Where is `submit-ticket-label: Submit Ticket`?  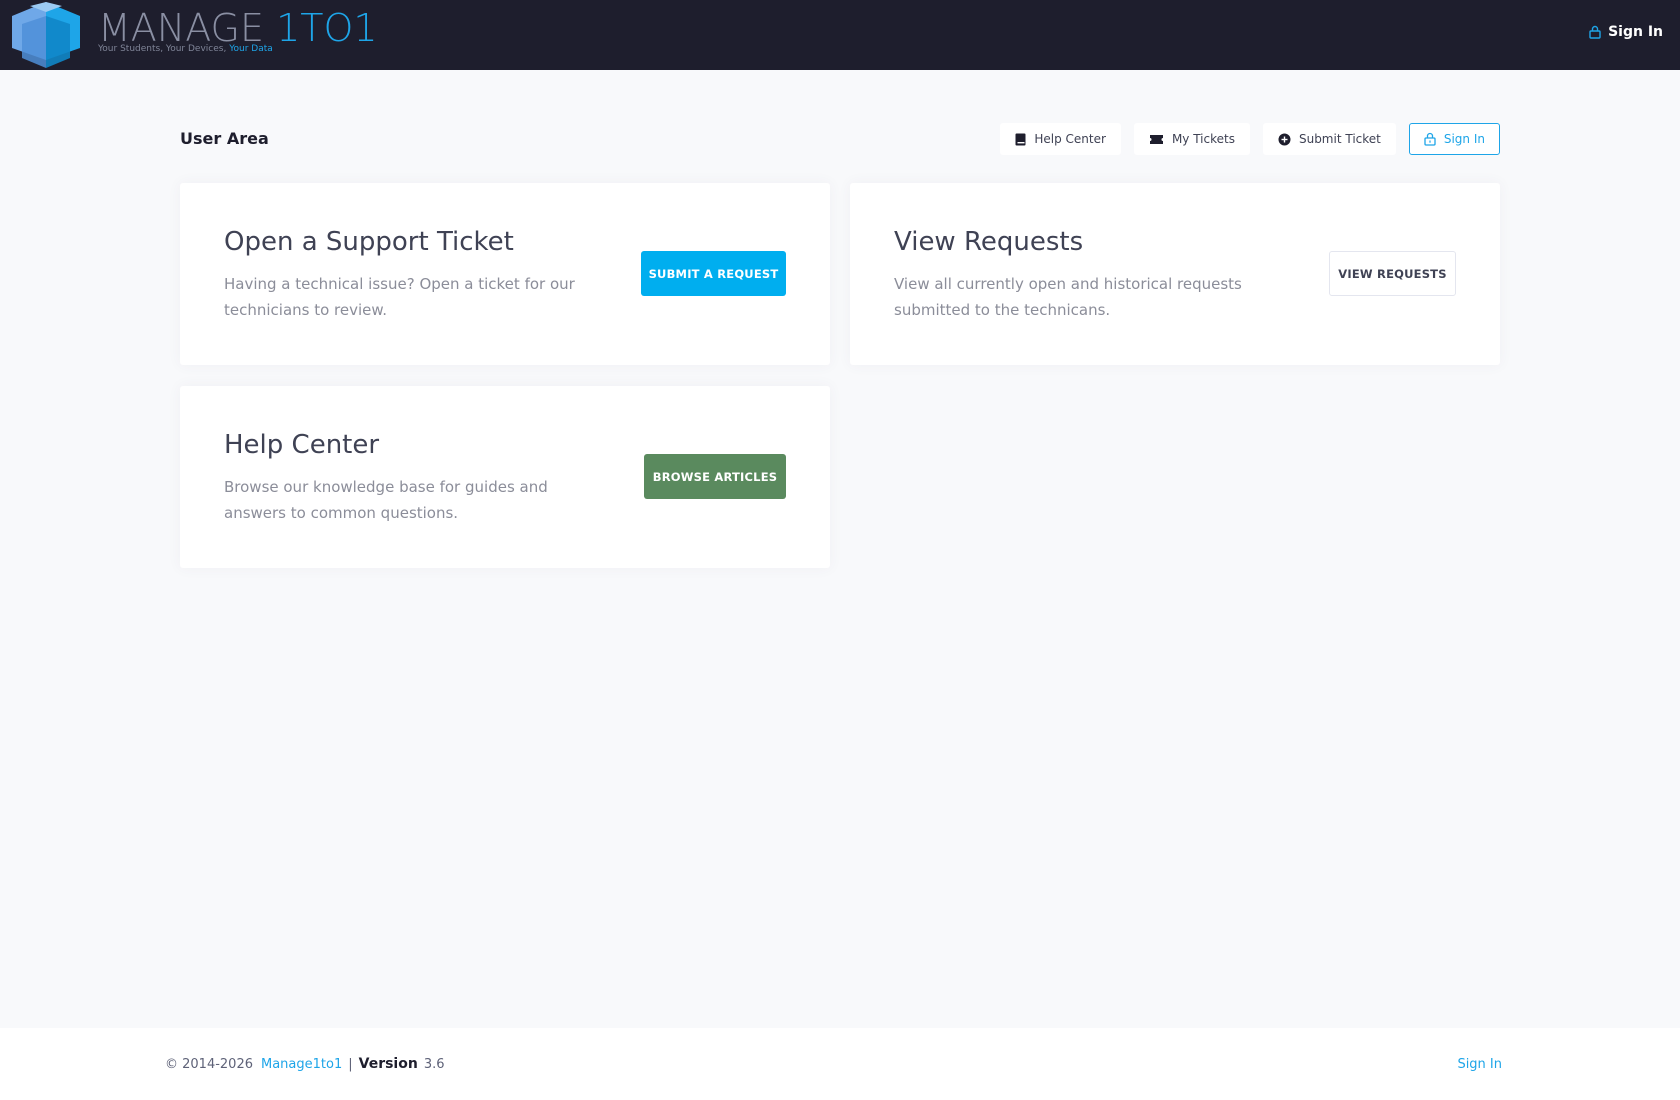
submit-ticket-label: Submit Ticket is located at coordinates (1339, 139).